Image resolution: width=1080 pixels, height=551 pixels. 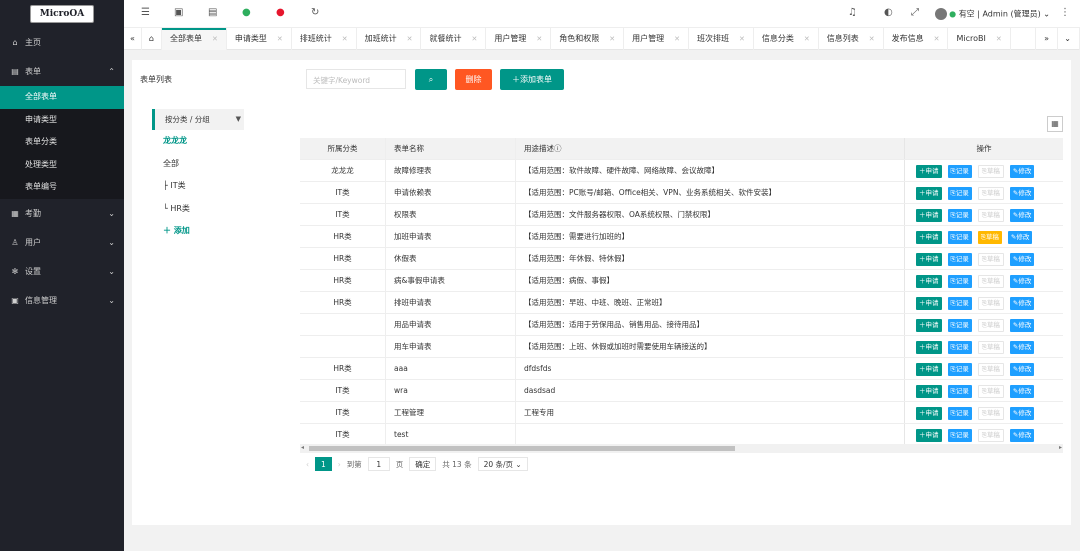 What do you see at coordinates (198, 186) in the screenshot?
I see `tree-item: ├ IT类` at bounding box center [198, 186].